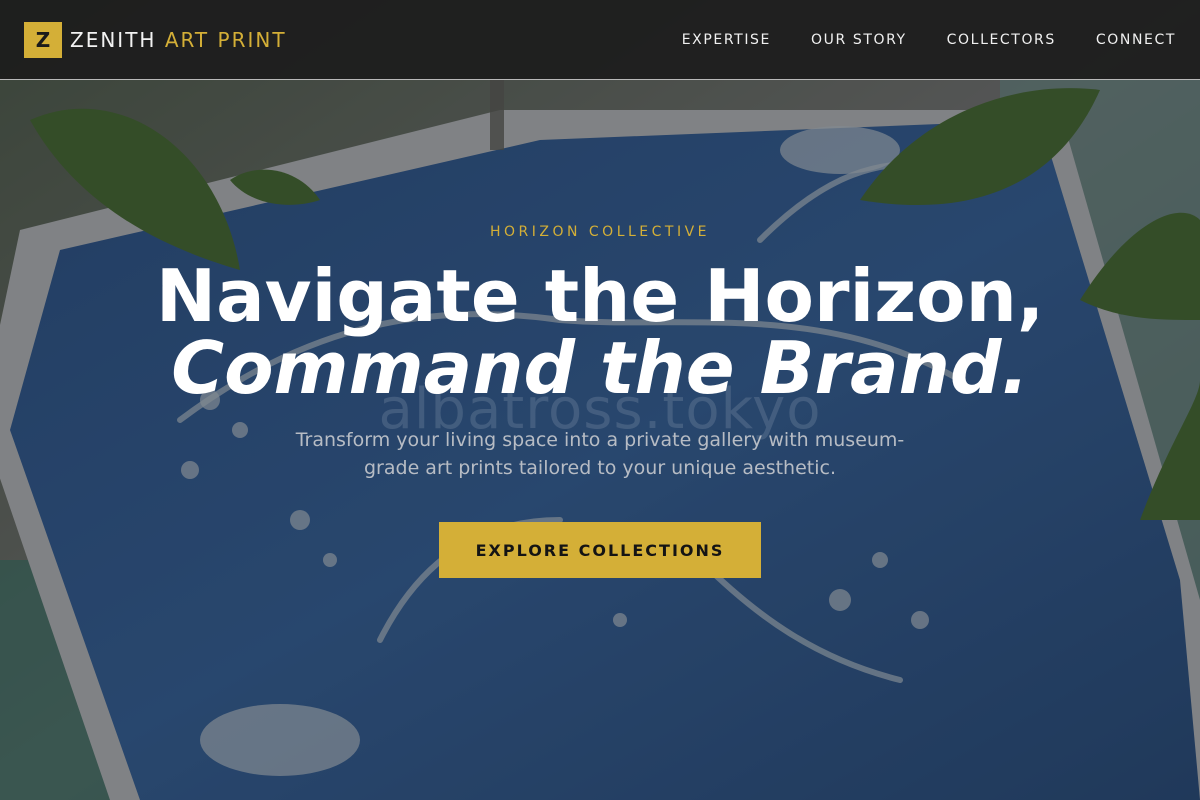  Describe the element at coordinates (113, 39) in the screenshot. I see `logo-name: ZENITH` at that location.